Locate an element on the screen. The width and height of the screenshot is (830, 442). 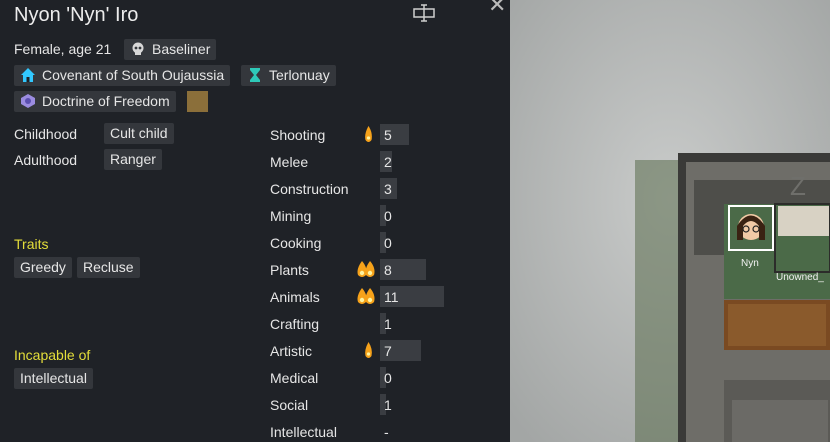
childhood-label: Childhood is located at coordinates (46, 134).